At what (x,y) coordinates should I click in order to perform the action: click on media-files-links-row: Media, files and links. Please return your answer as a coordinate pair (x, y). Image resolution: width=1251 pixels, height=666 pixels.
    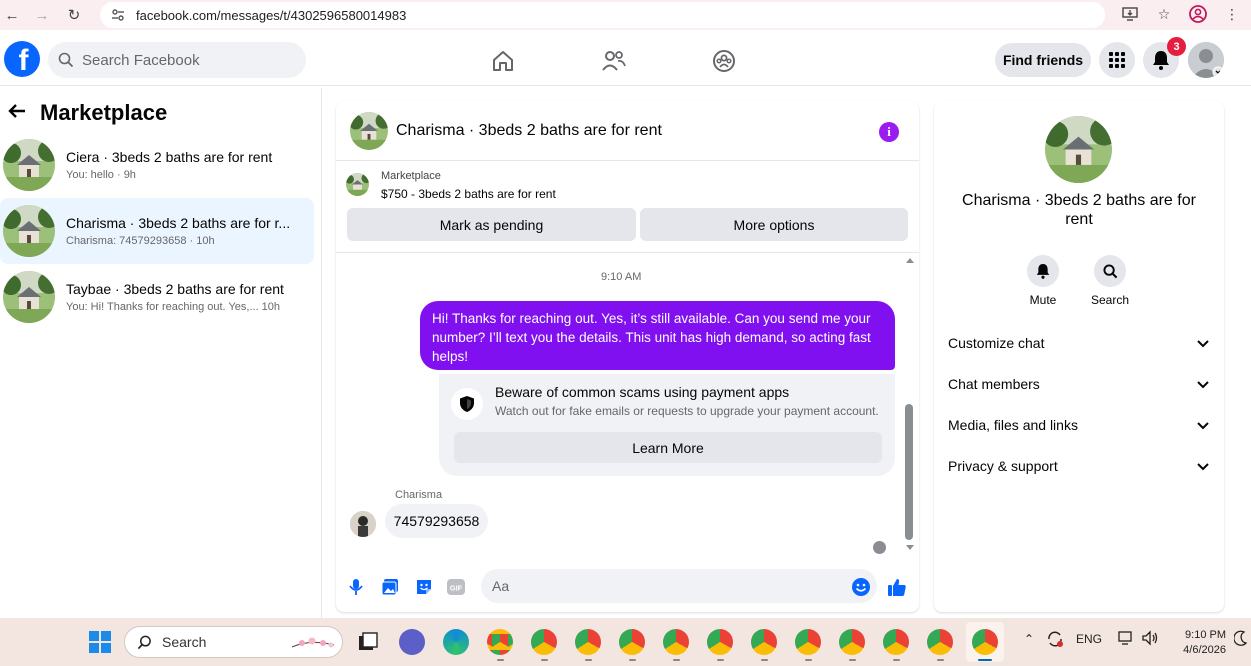
    Looking at the image, I should click on (1079, 425).